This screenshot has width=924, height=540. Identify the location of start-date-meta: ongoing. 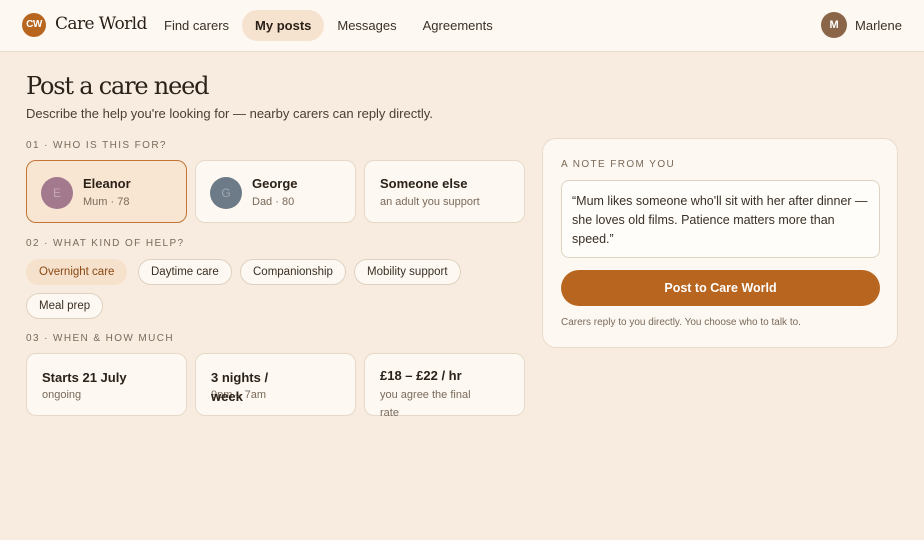
(62, 395).